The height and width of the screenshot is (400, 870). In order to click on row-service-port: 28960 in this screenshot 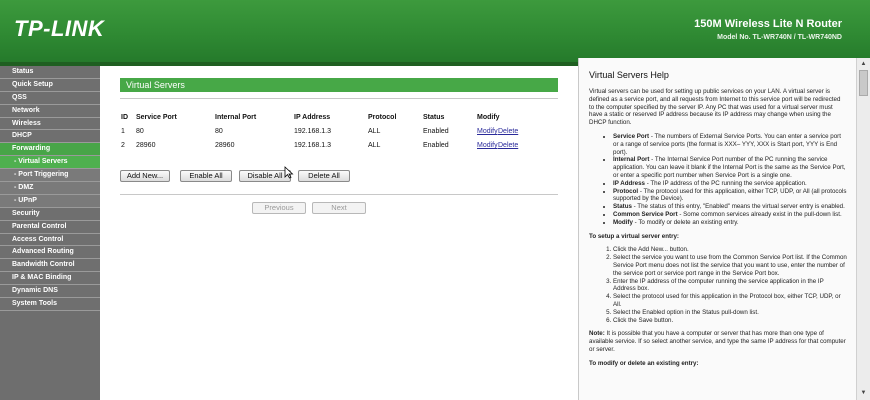, I will do `click(146, 145)`.